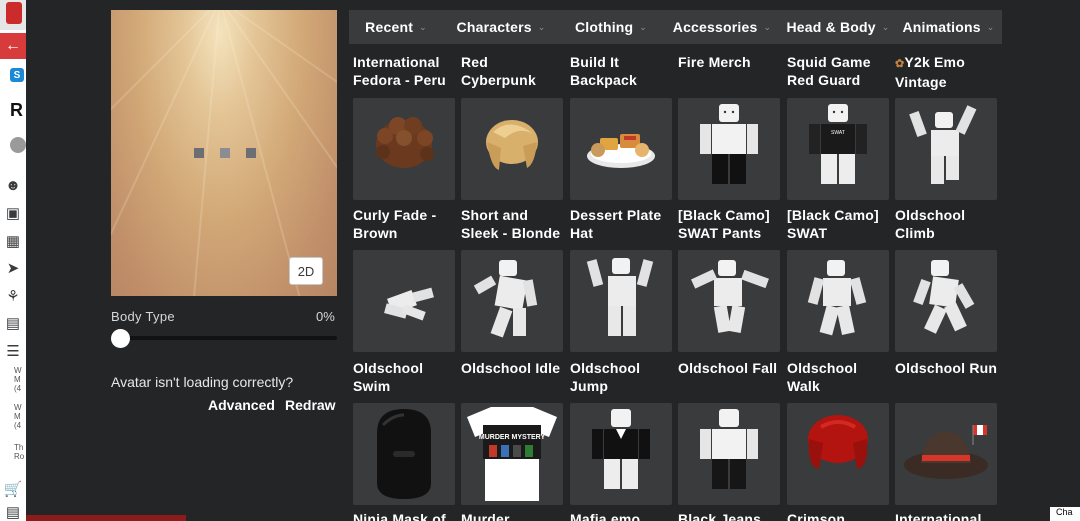 This screenshot has height=521, width=1080. What do you see at coordinates (18, 416) in the screenshot?
I see `sidebar-event-text-2: W M (4` at bounding box center [18, 416].